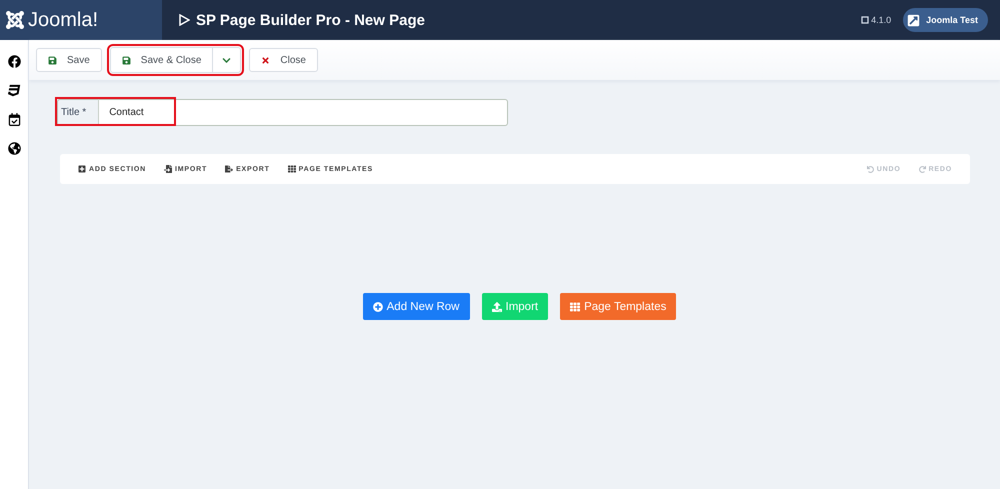 The height and width of the screenshot is (489, 1000). I want to click on add-section-icon, so click(82, 169).